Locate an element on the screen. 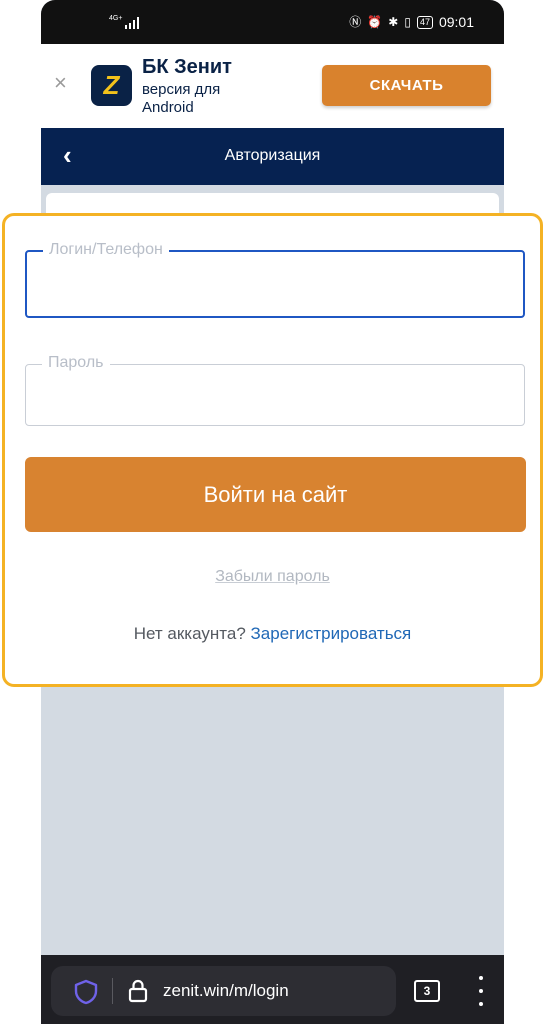 This screenshot has width=545, height=1024. password-input is located at coordinates (266, 396).